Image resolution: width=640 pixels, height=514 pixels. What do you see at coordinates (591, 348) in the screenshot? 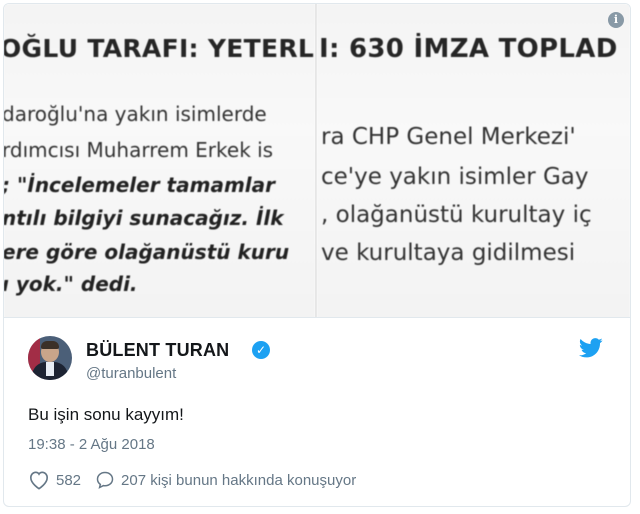
I see `twitter-bird-icon` at bounding box center [591, 348].